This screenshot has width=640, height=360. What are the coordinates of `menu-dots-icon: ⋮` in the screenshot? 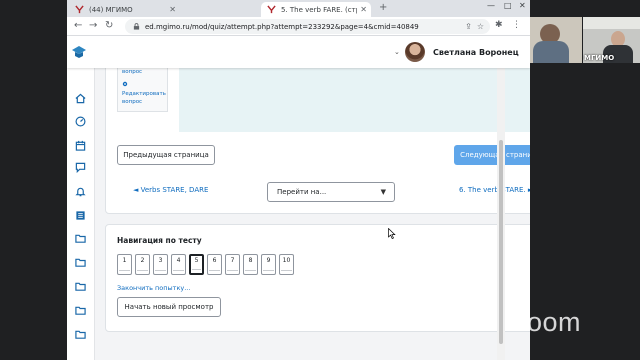 It's located at (516, 25).